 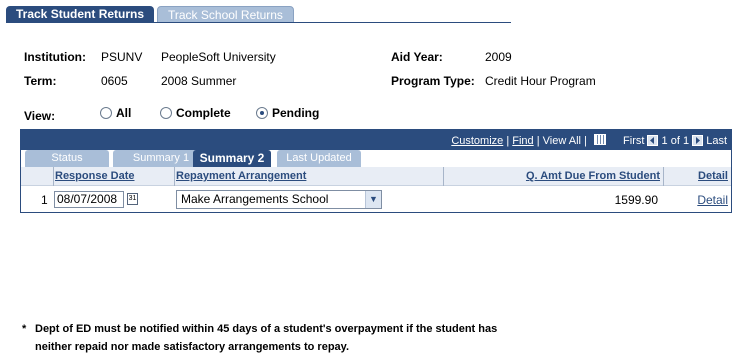 What do you see at coordinates (599, 139) in the screenshot?
I see `grid-download-icon` at bounding box center [599, 139].